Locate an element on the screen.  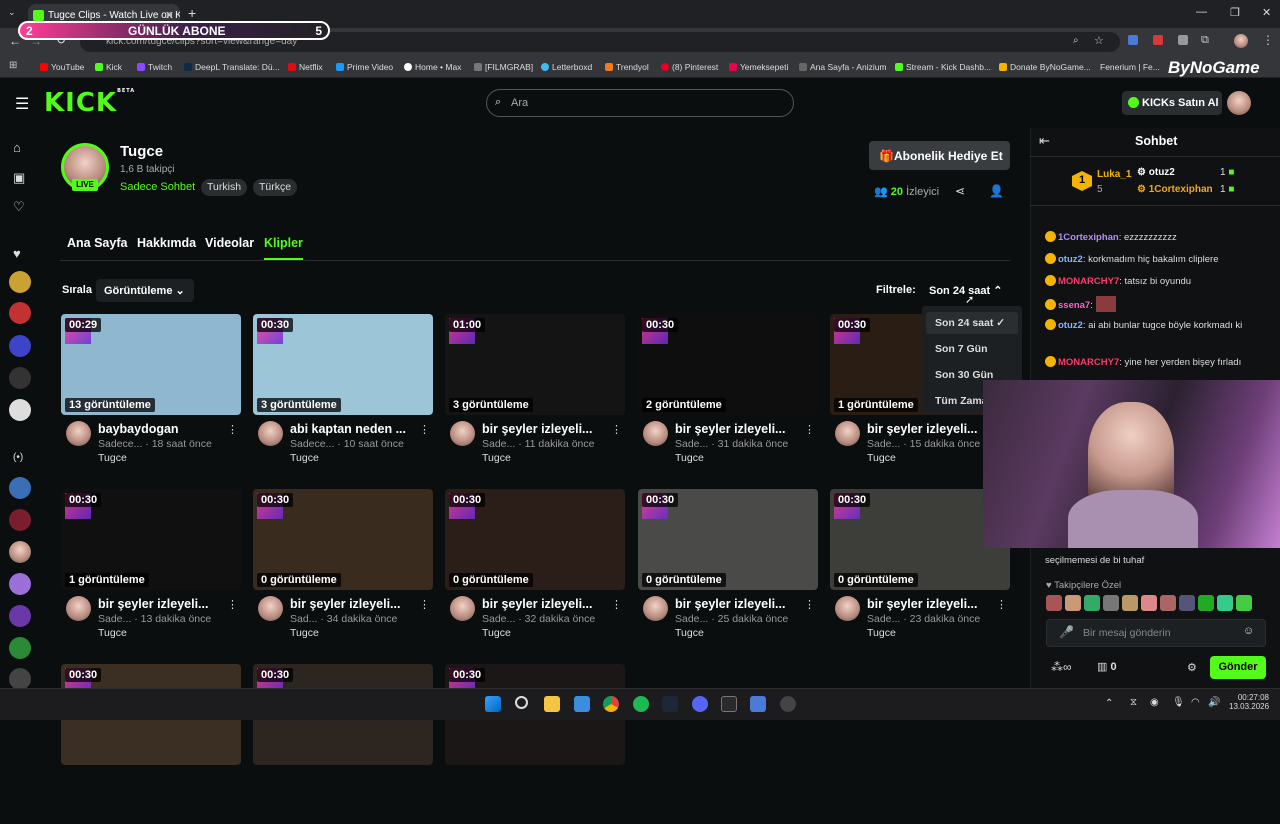
maximize-icon: ❐ is located at coordinates (1235, 12).